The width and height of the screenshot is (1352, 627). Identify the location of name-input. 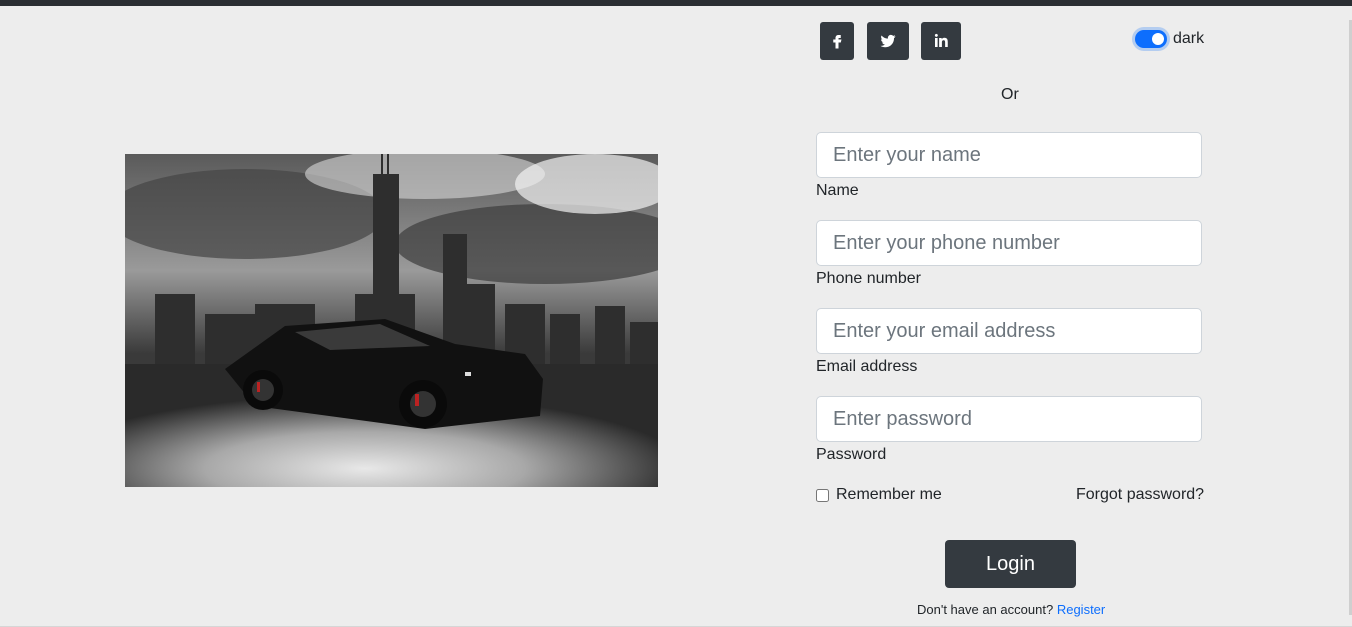
(1009, 155).